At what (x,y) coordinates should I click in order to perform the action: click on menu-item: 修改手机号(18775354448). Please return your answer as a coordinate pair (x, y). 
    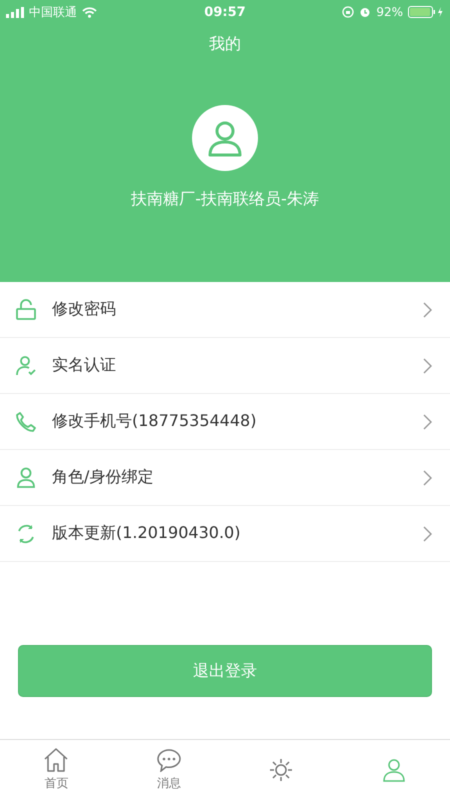
    Looking at the image, I should click on (225, 422).